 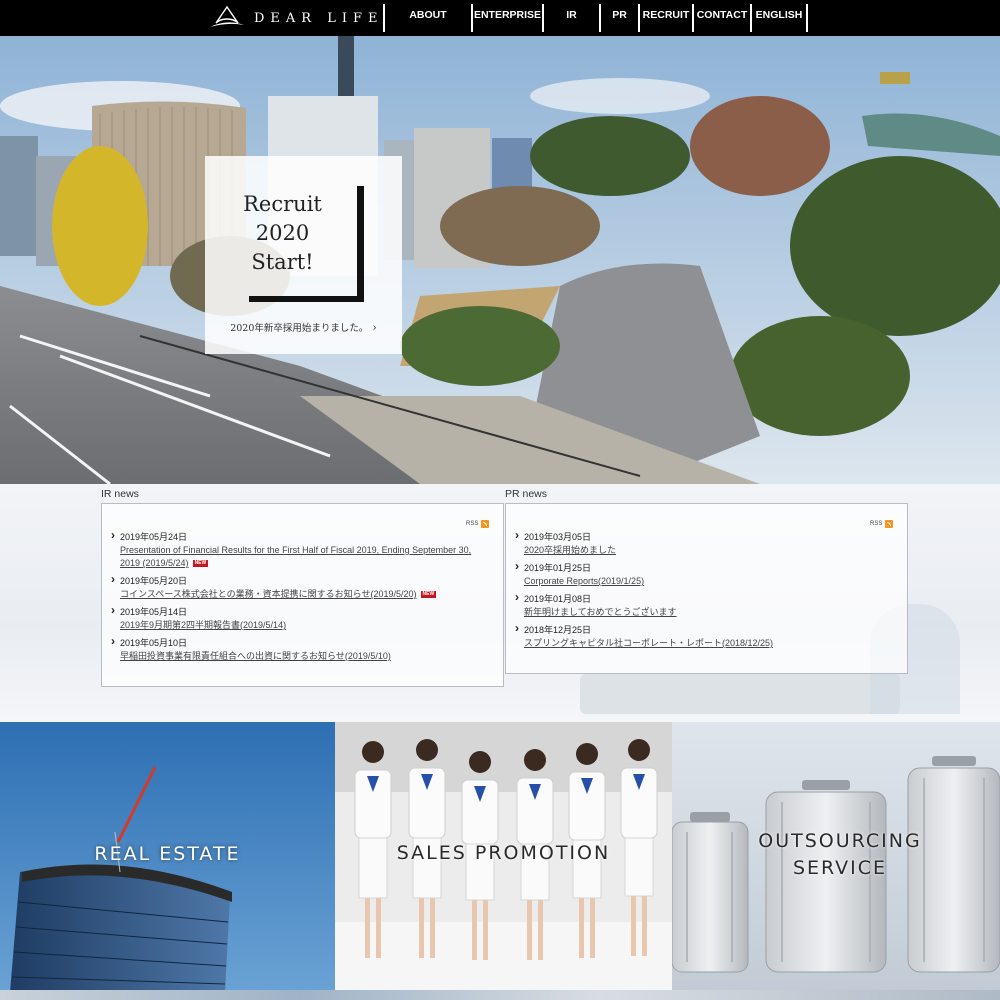 I want to click on footer-banner-strip, so click(x=500, y=995).